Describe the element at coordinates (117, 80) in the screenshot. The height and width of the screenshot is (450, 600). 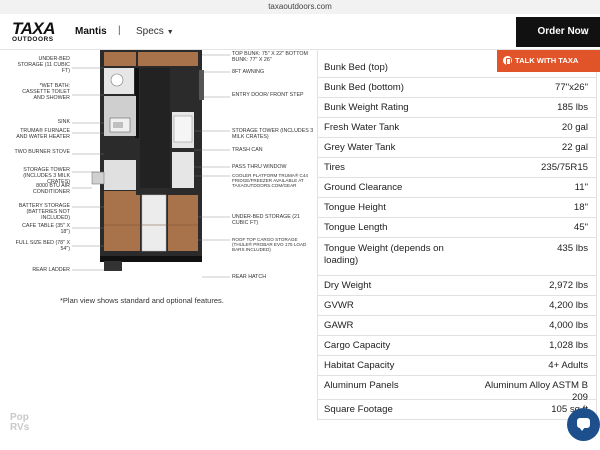
I see `toilet` at that location.